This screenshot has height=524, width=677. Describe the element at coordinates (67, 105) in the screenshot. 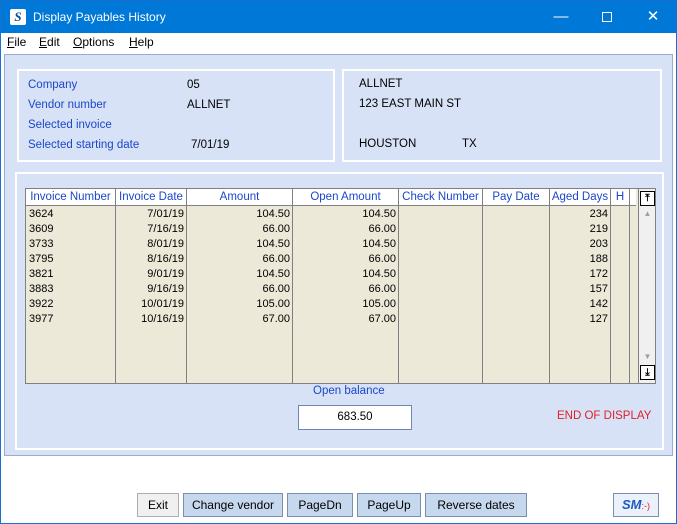

I see `vendor-number-label: Vendor number` at that location.